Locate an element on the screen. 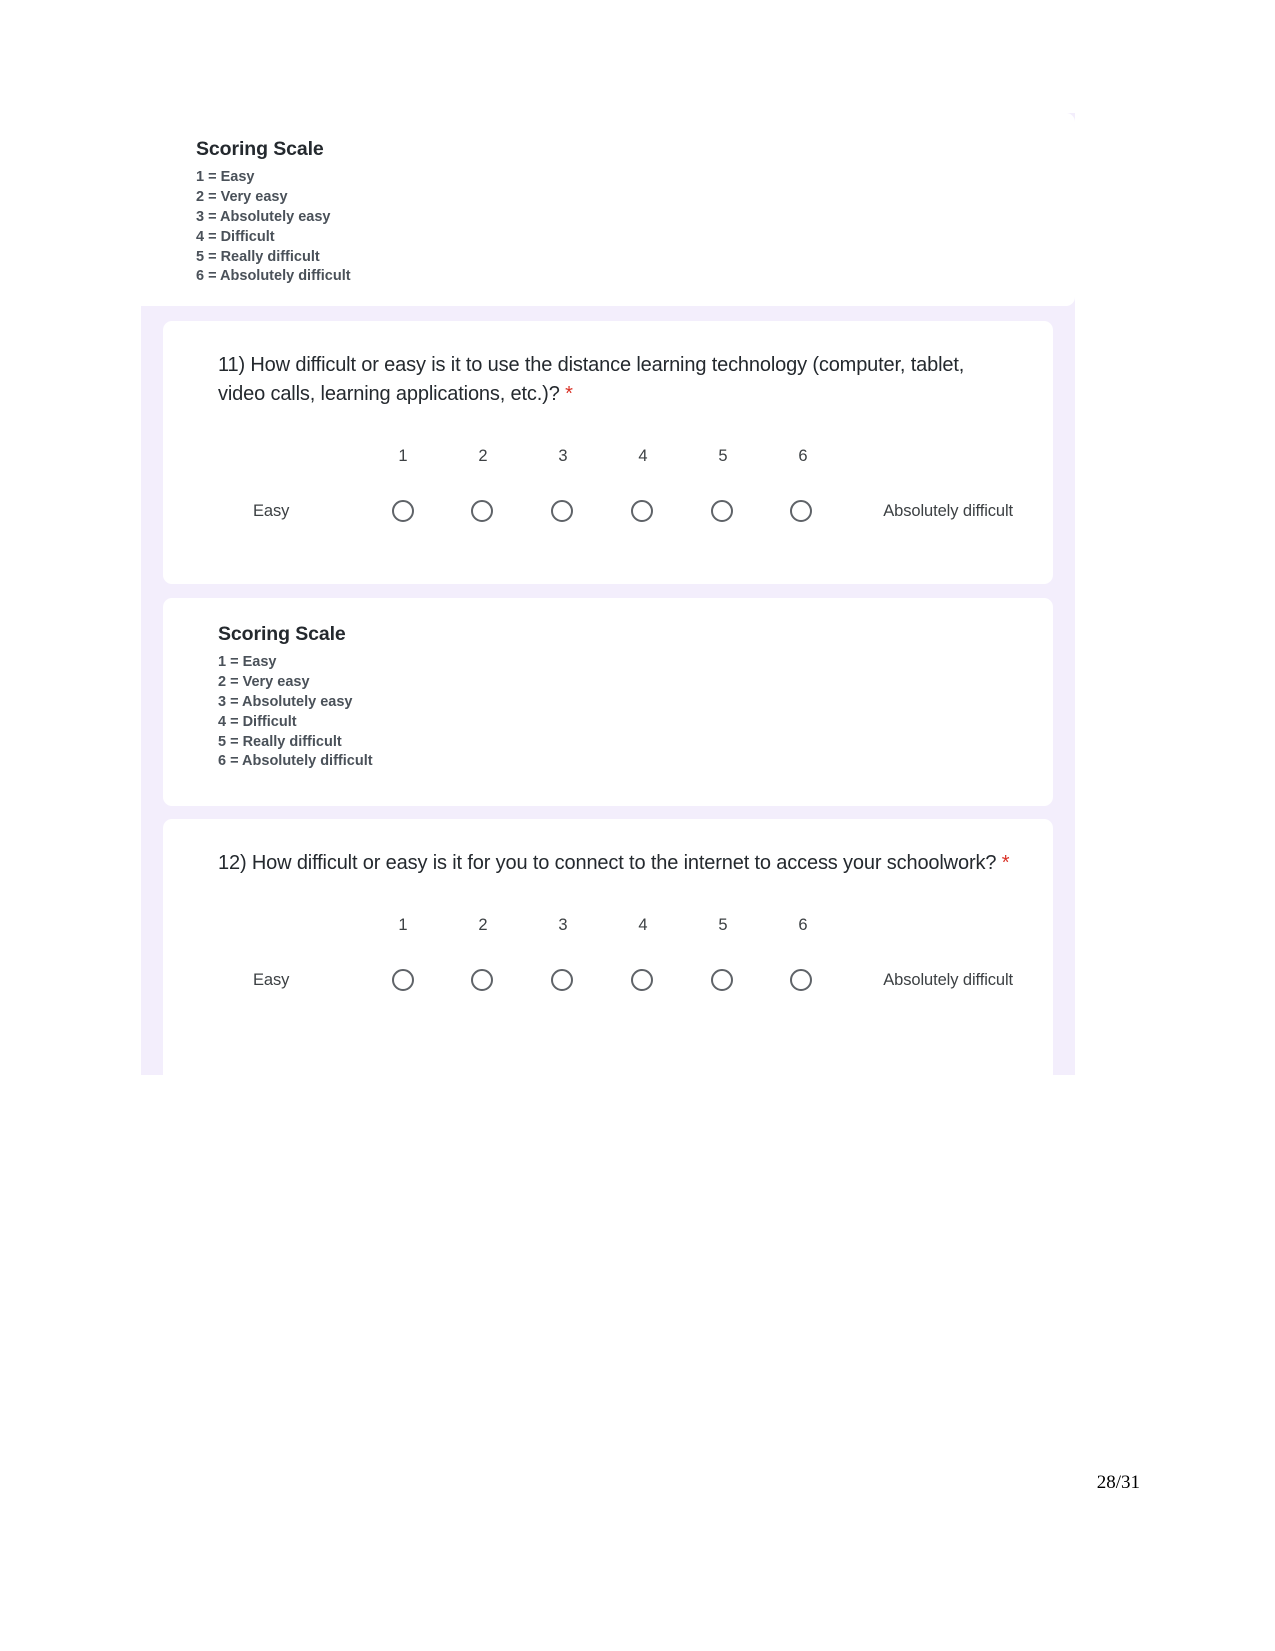  rating-scale-options-11: Easy Absolutely difficult is located at coordinates (633, 511).